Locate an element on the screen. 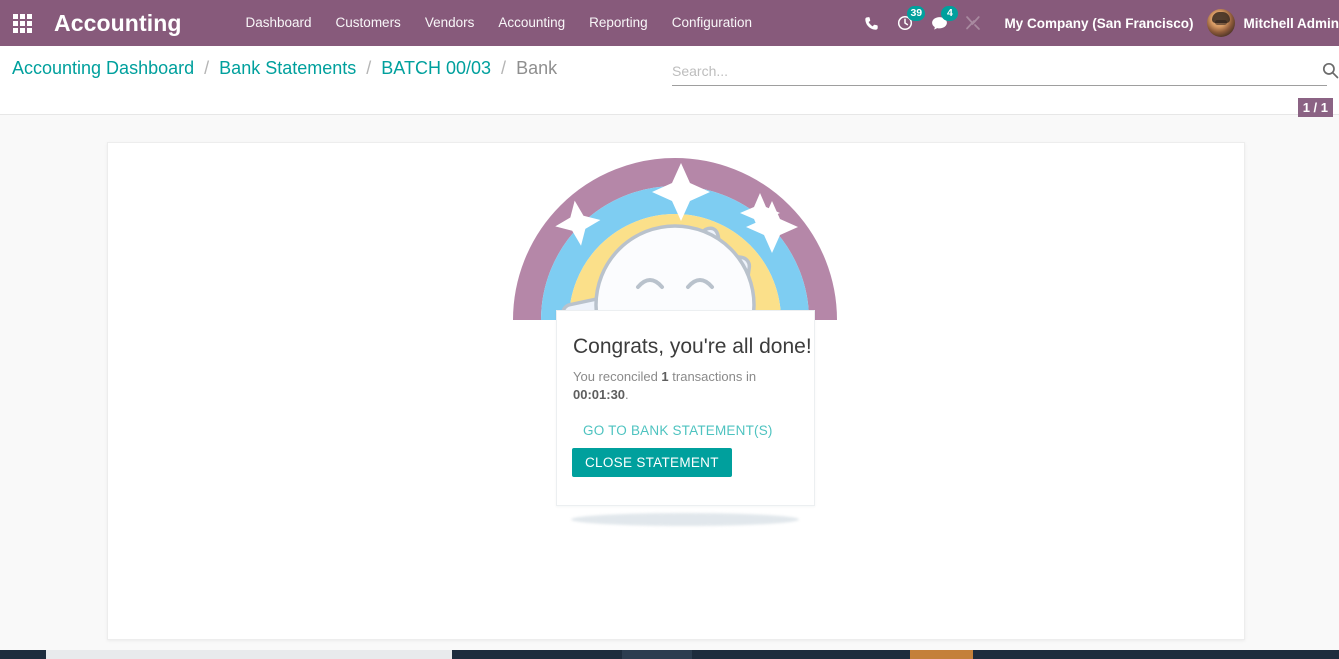 The width and height of the screenshot is (1339, 659). search-view: 1 / 1 is located at coordinates (1005, 87).